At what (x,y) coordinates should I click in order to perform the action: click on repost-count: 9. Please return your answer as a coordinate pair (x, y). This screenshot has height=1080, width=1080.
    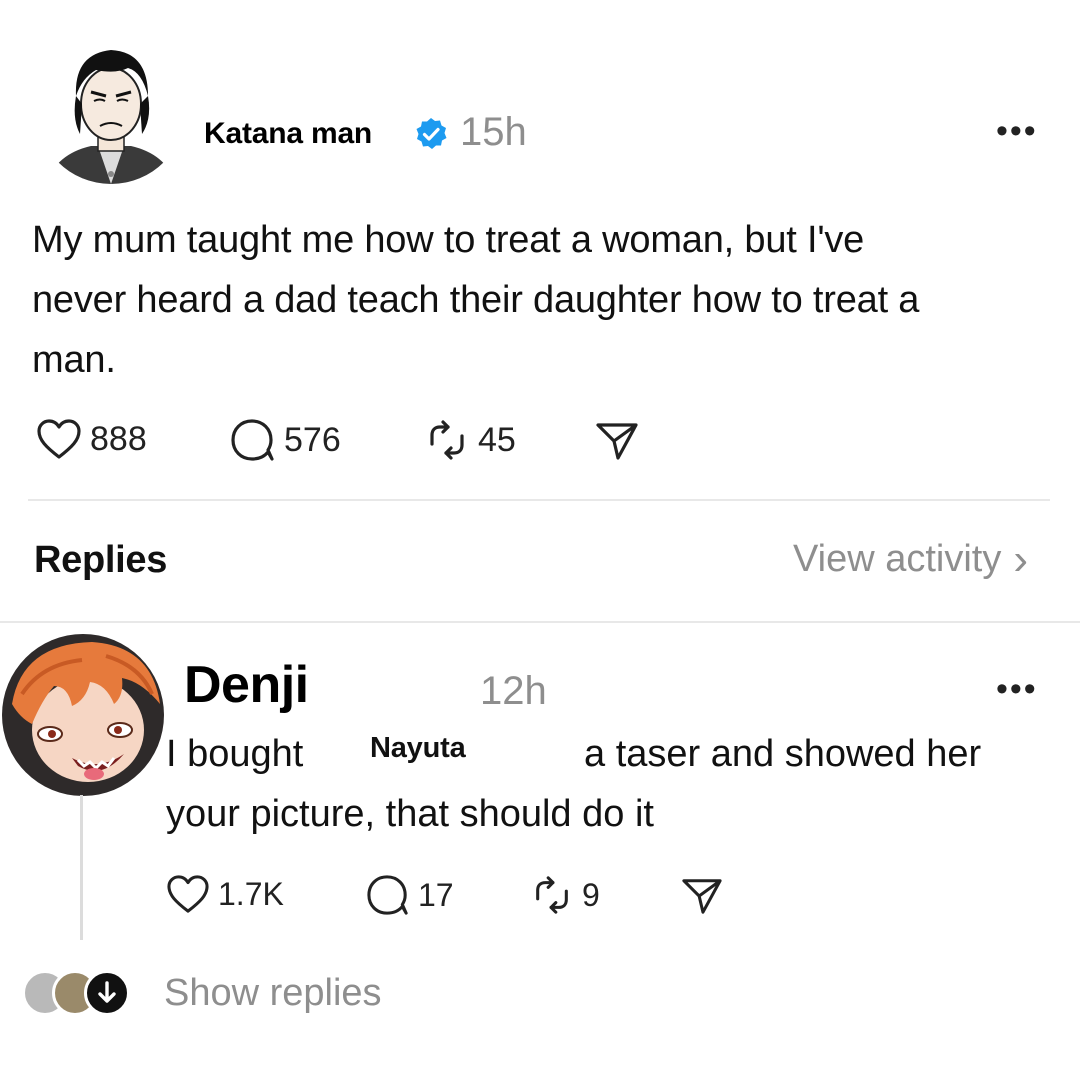
    Looking at the image, I should click on (591, 894).